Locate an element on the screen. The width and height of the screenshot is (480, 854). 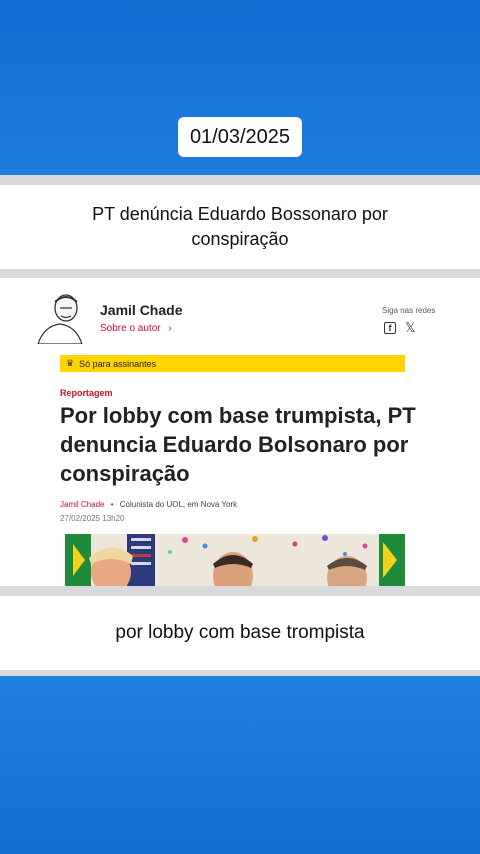
caption-text: por lobby com base trompista is located at coordinates (240, 632).